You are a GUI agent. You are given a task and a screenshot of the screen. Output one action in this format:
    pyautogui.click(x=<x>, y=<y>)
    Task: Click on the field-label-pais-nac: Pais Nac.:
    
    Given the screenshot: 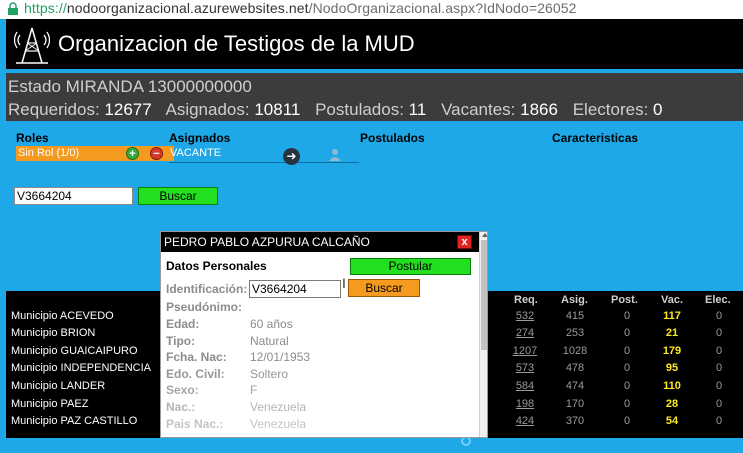 What is the action you would take?
    pyautogui.click(x=195, y=424)
    